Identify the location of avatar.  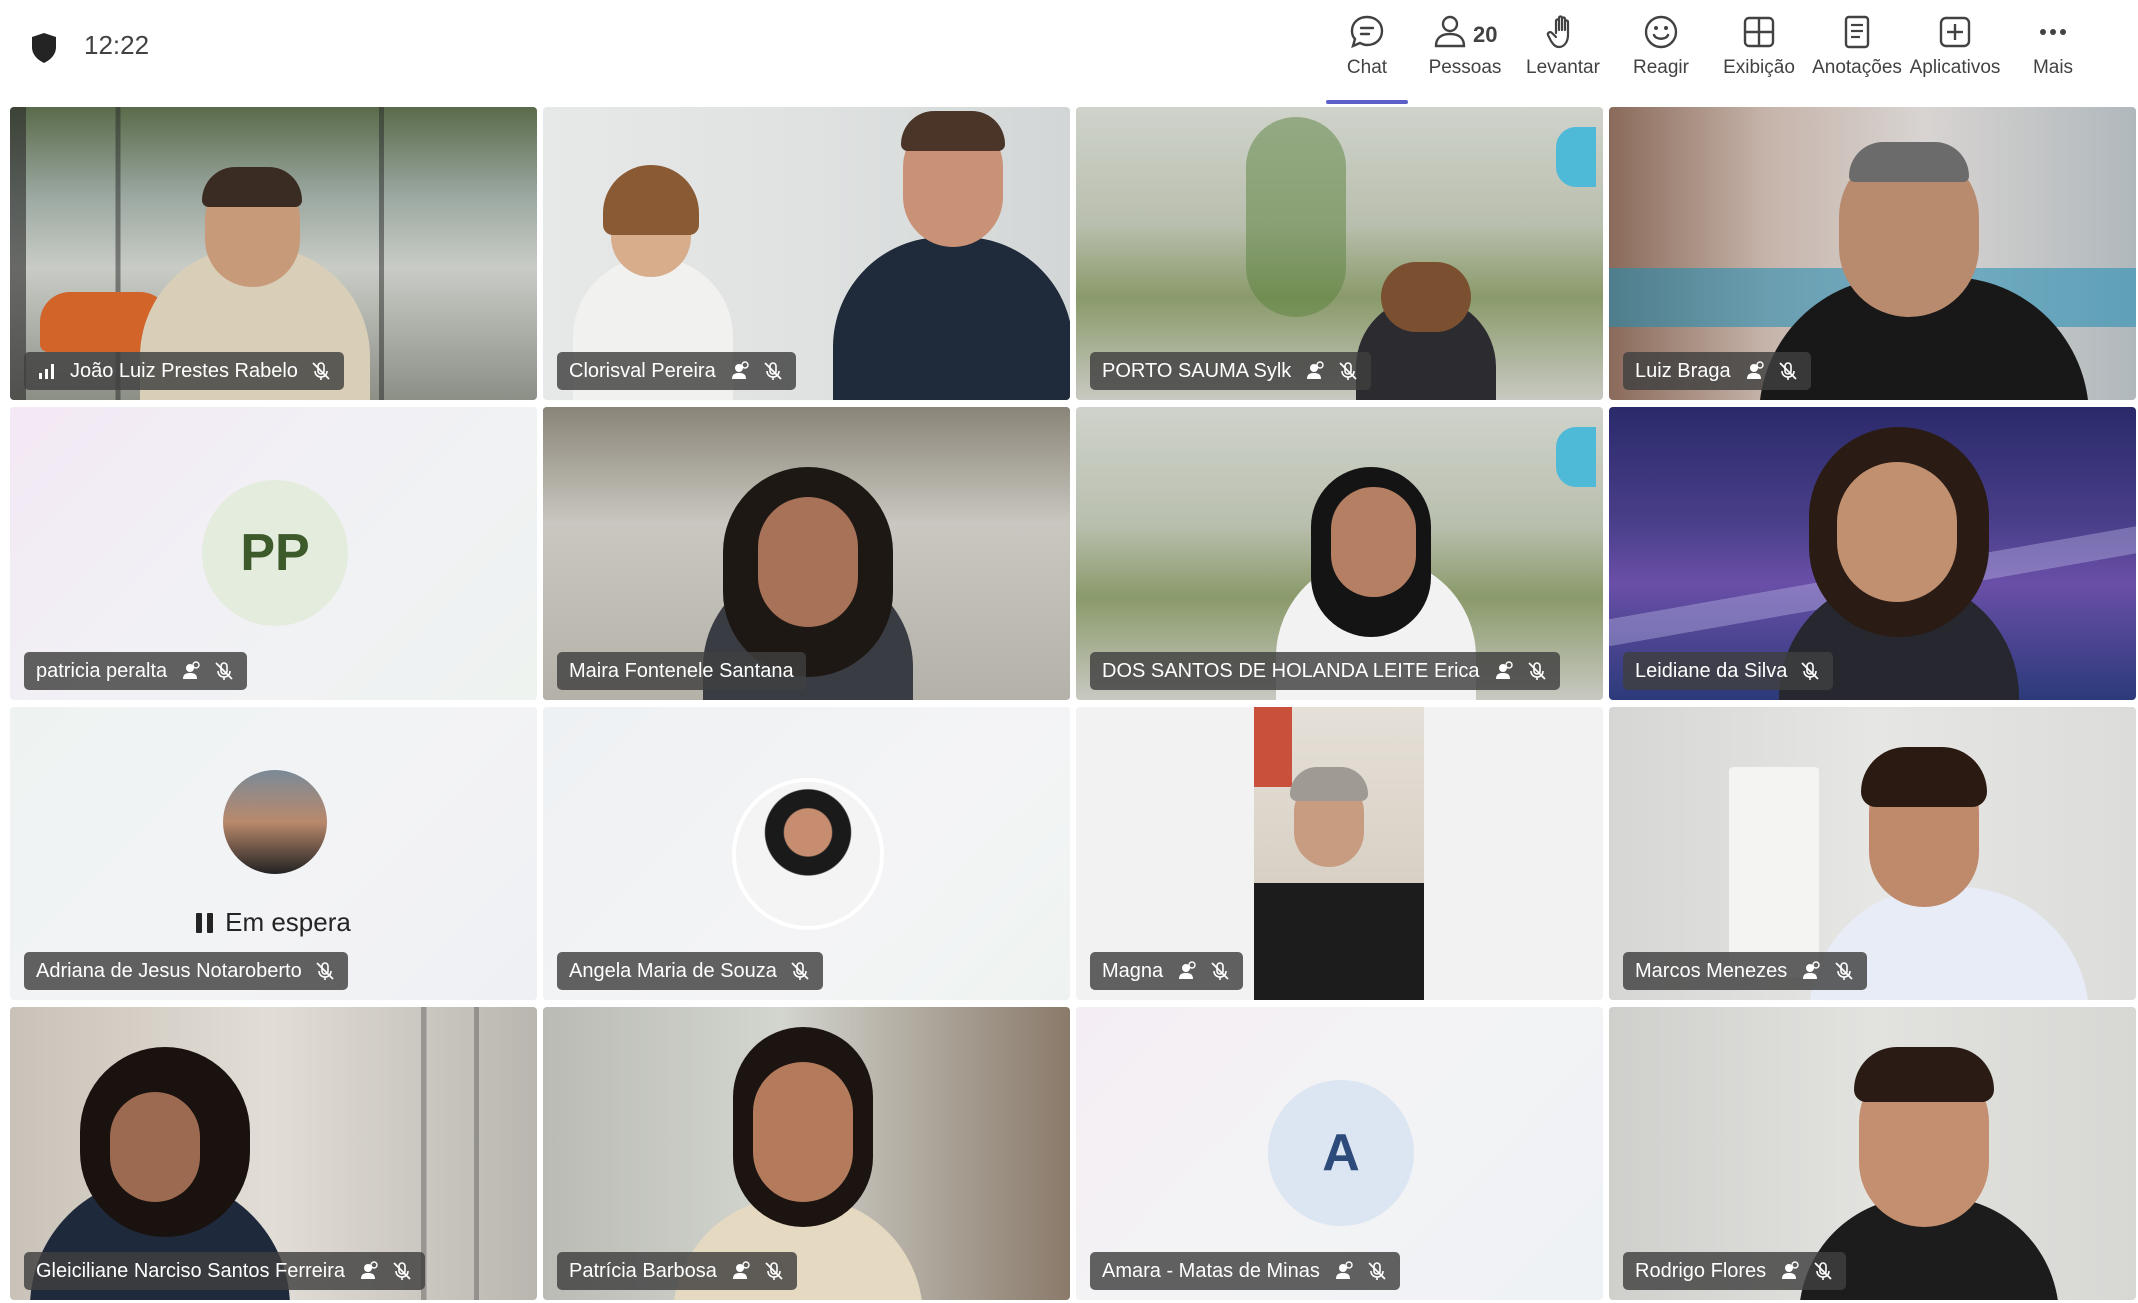
(275, 822).